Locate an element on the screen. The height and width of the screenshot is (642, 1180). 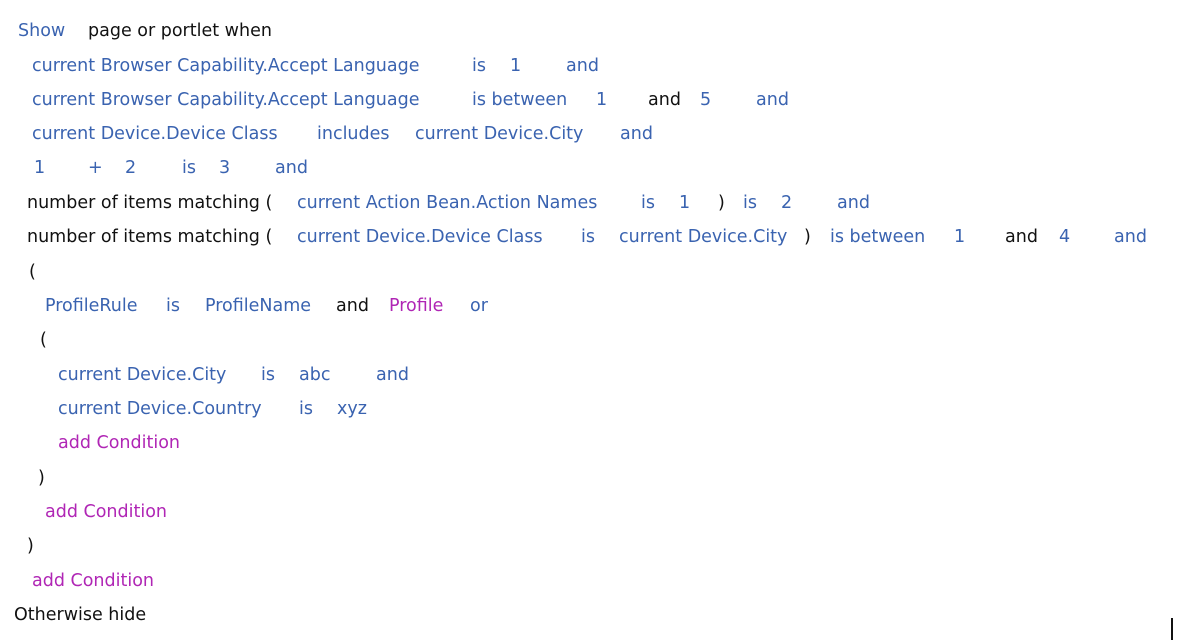
profile-rule-link: ProfileRule is located at coordinates (91, 306).